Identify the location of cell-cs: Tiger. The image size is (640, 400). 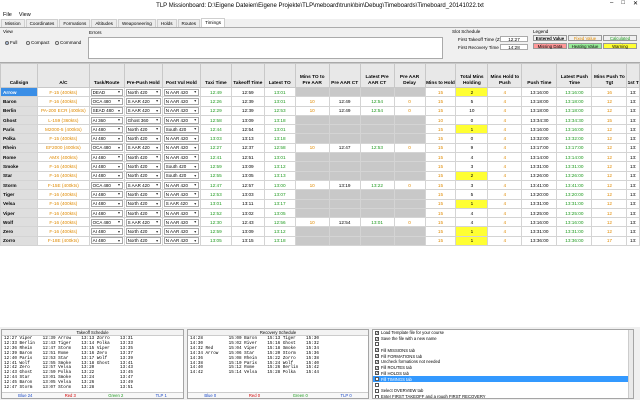
(19, 194).